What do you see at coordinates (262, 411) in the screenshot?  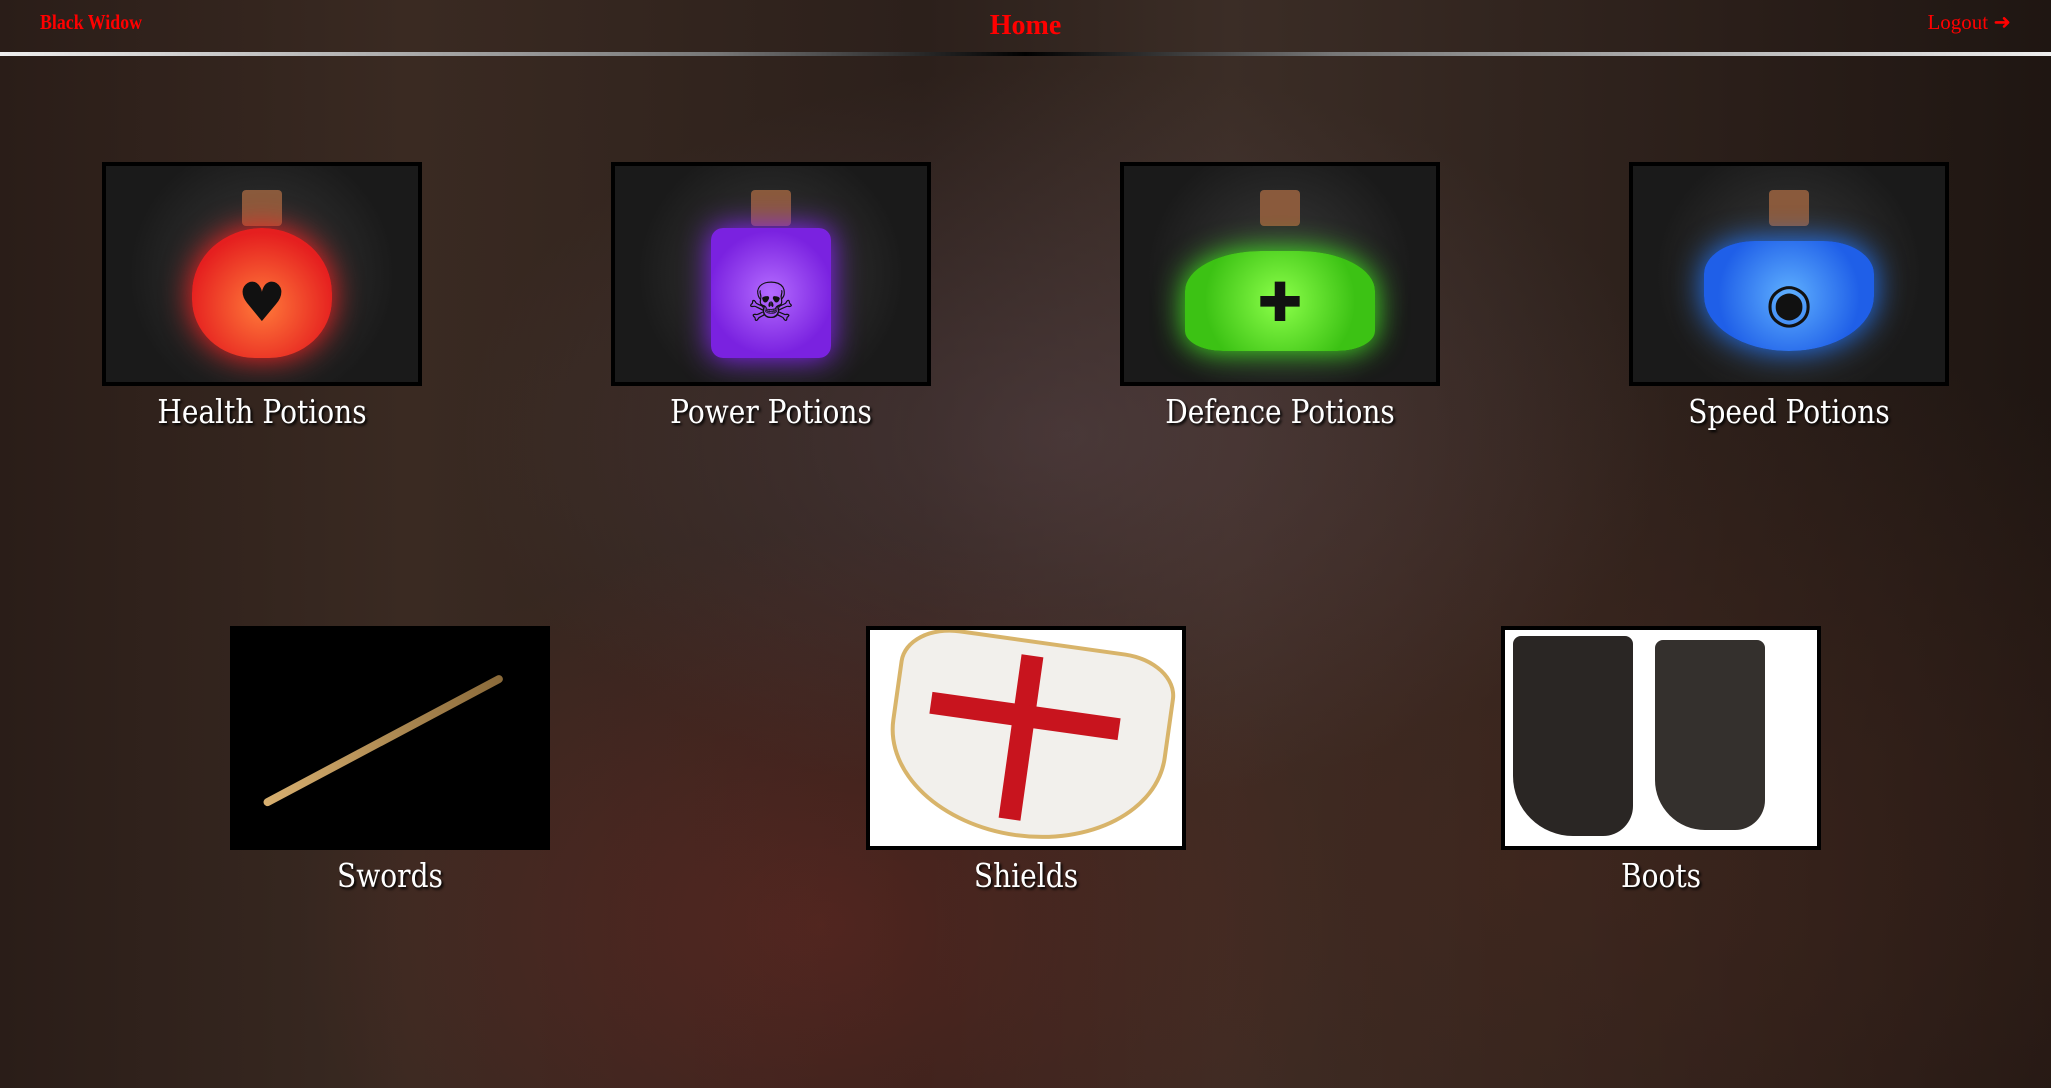 I see `category-label: Health Potions` at bounding box center [262, 411].